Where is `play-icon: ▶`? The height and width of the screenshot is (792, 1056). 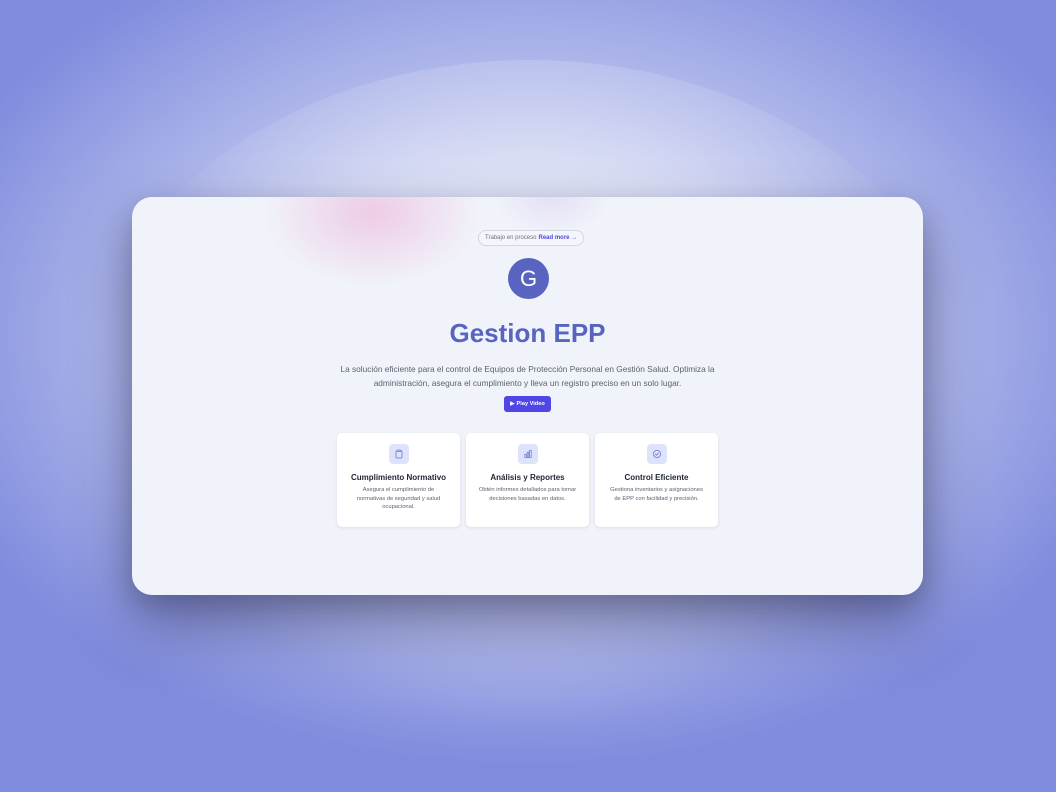
play-icon: ▶ is located at coordinates (512, 404).